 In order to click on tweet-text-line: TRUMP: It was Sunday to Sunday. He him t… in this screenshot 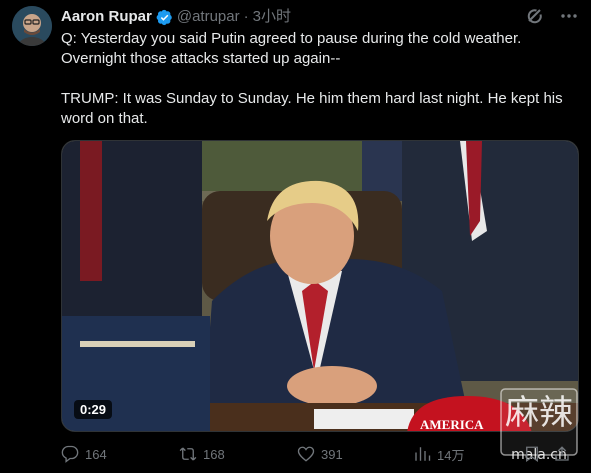, I will do `click(312, 98)`.